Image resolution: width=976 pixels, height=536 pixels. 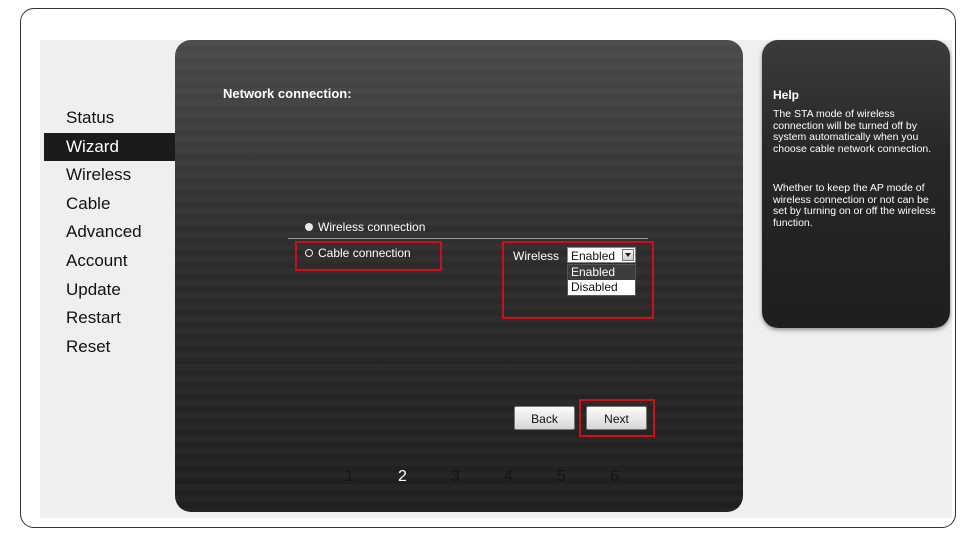 I want to click on back-button: Back, so click(x=544, y=418).